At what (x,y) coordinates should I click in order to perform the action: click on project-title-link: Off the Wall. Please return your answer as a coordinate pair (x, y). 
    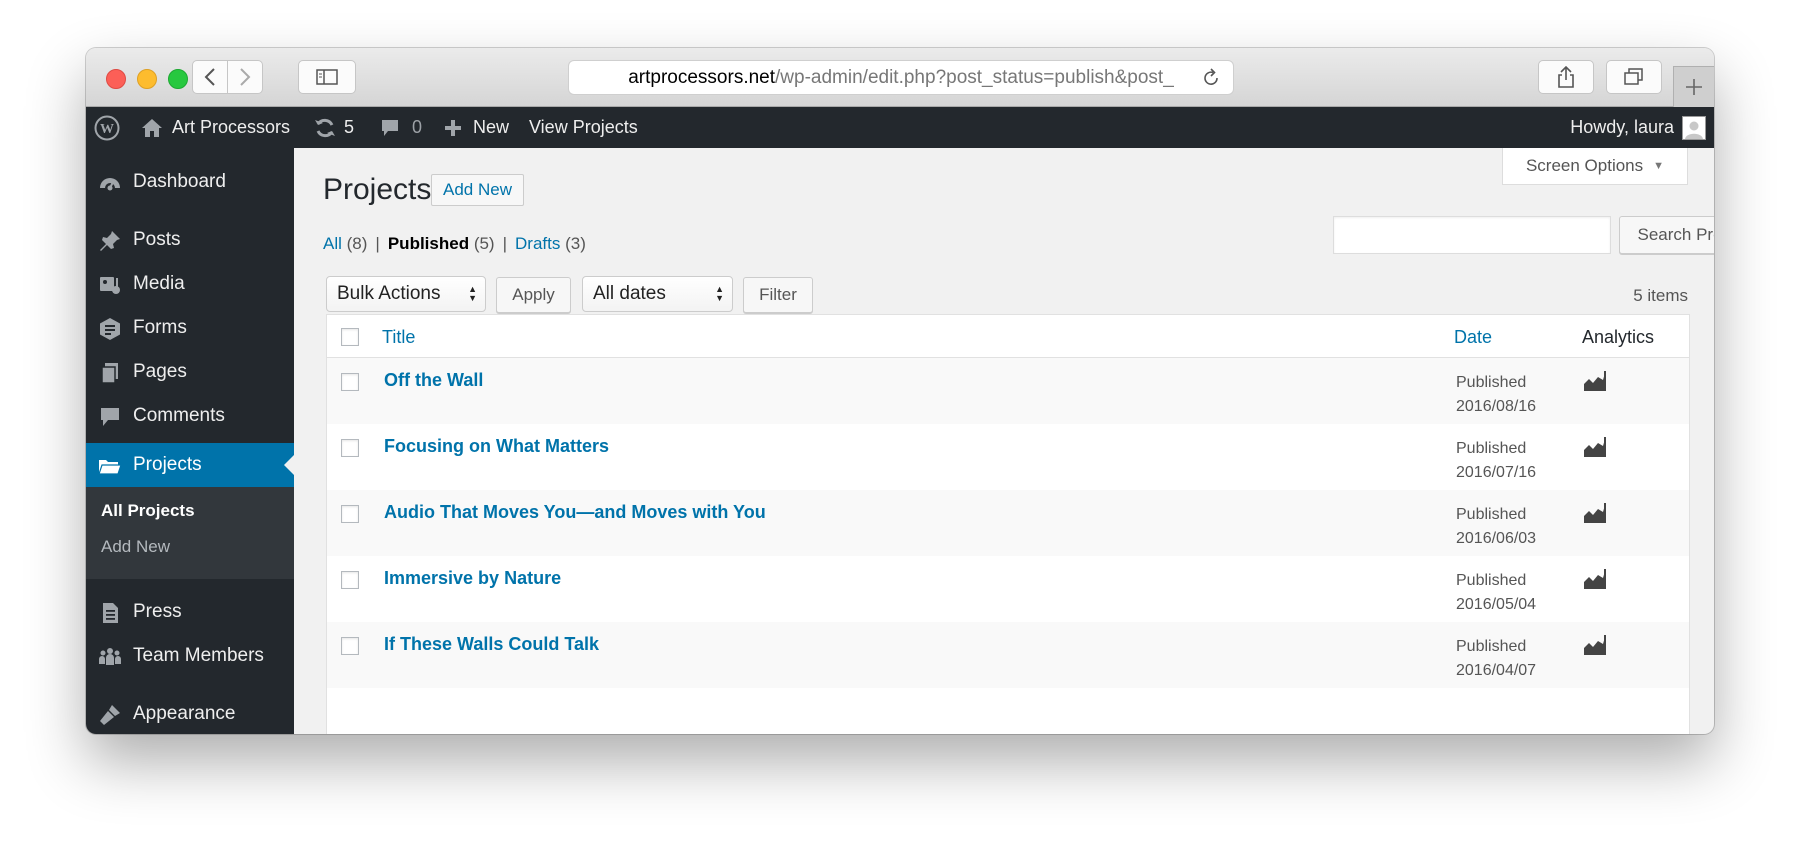
    Looking at the image, I should click on (433, 380).